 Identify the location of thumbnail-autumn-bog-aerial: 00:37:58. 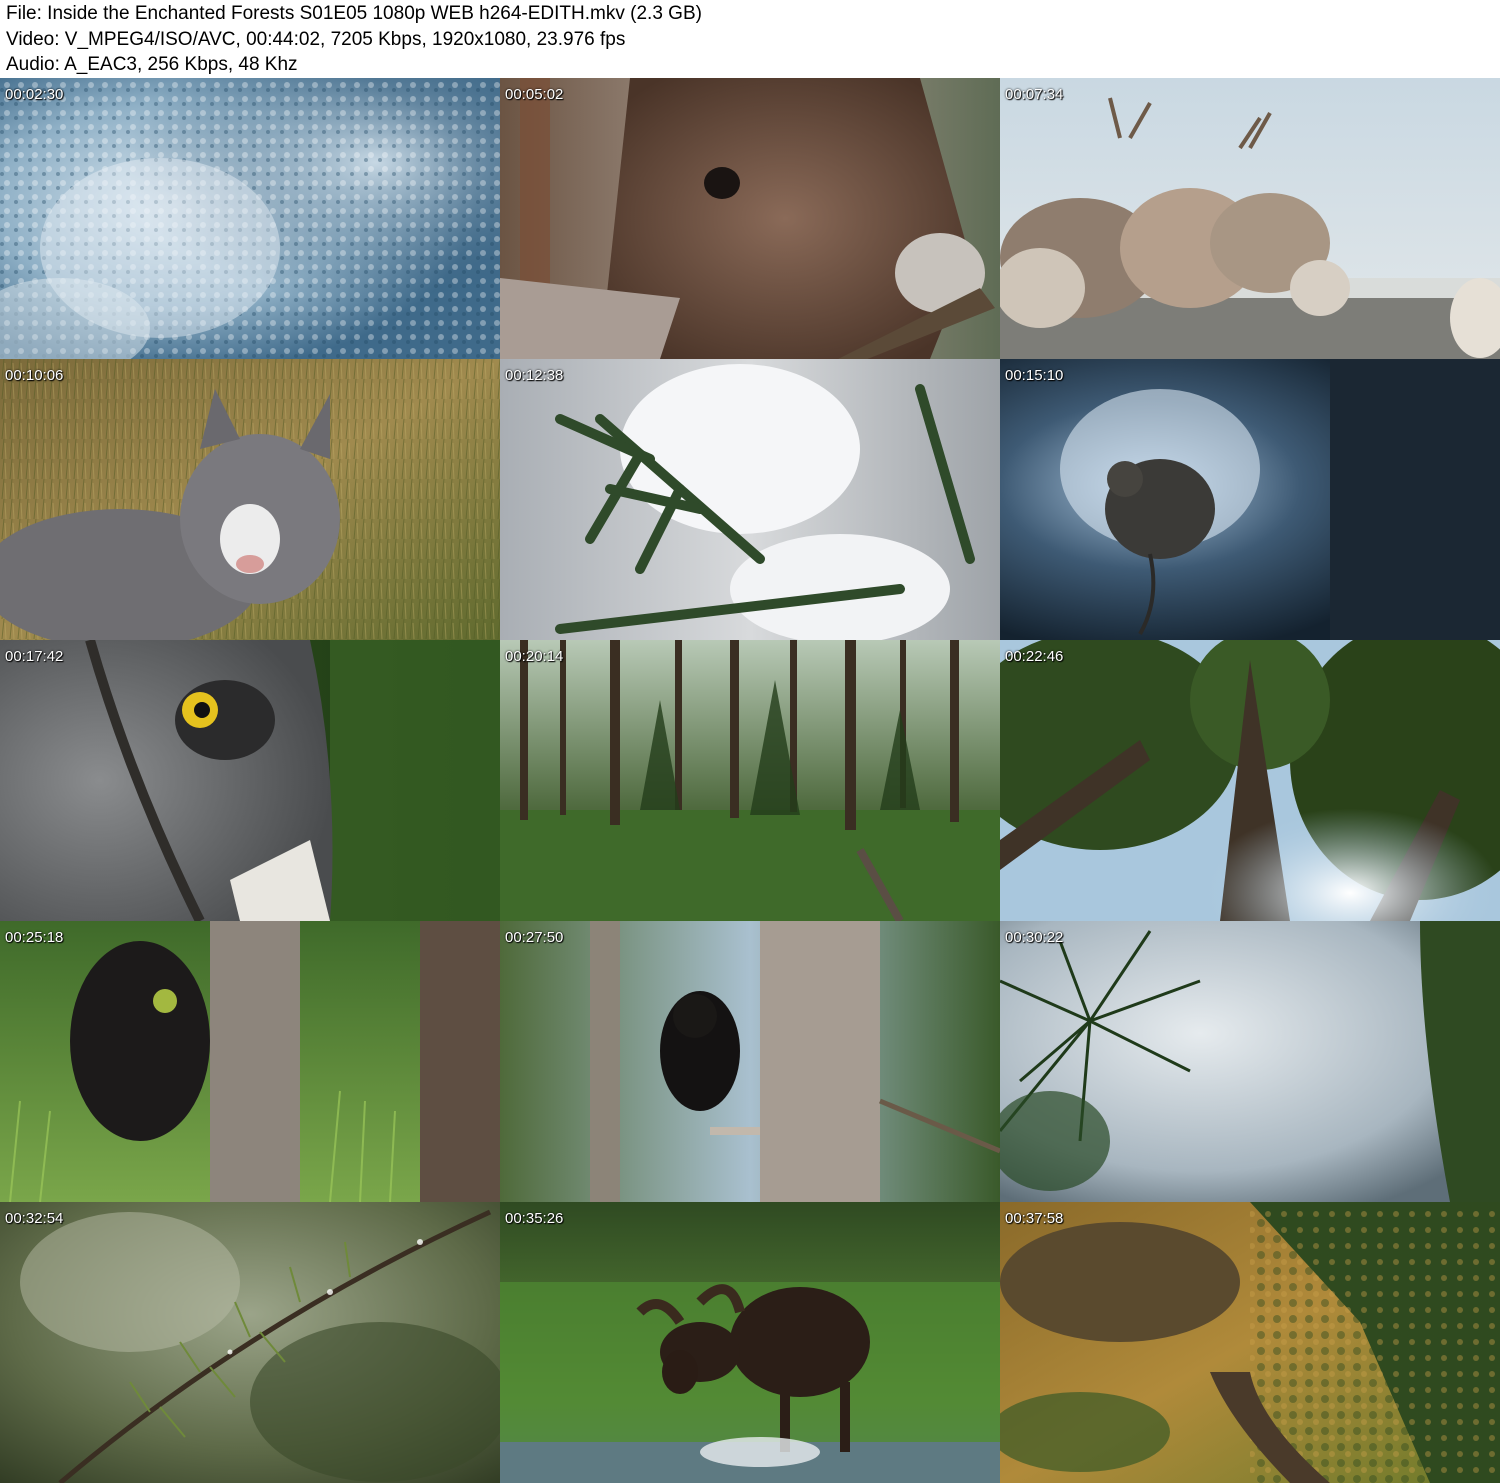
(1250, 1342).